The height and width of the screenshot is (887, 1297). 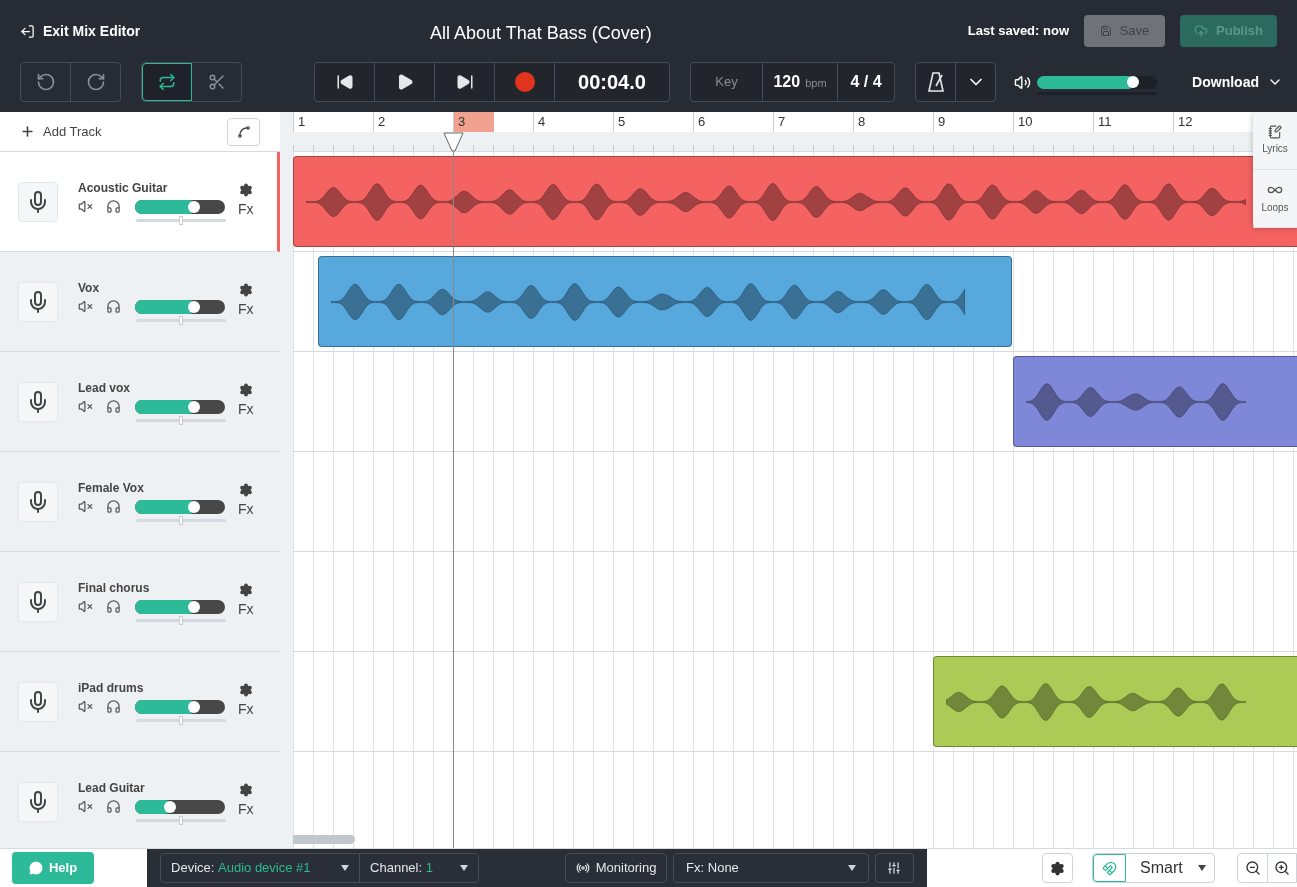 What do you see at coordinates (1023, 122) in the screenshot?
I see `bar-number: 10` at bounding box center [1023, 122].